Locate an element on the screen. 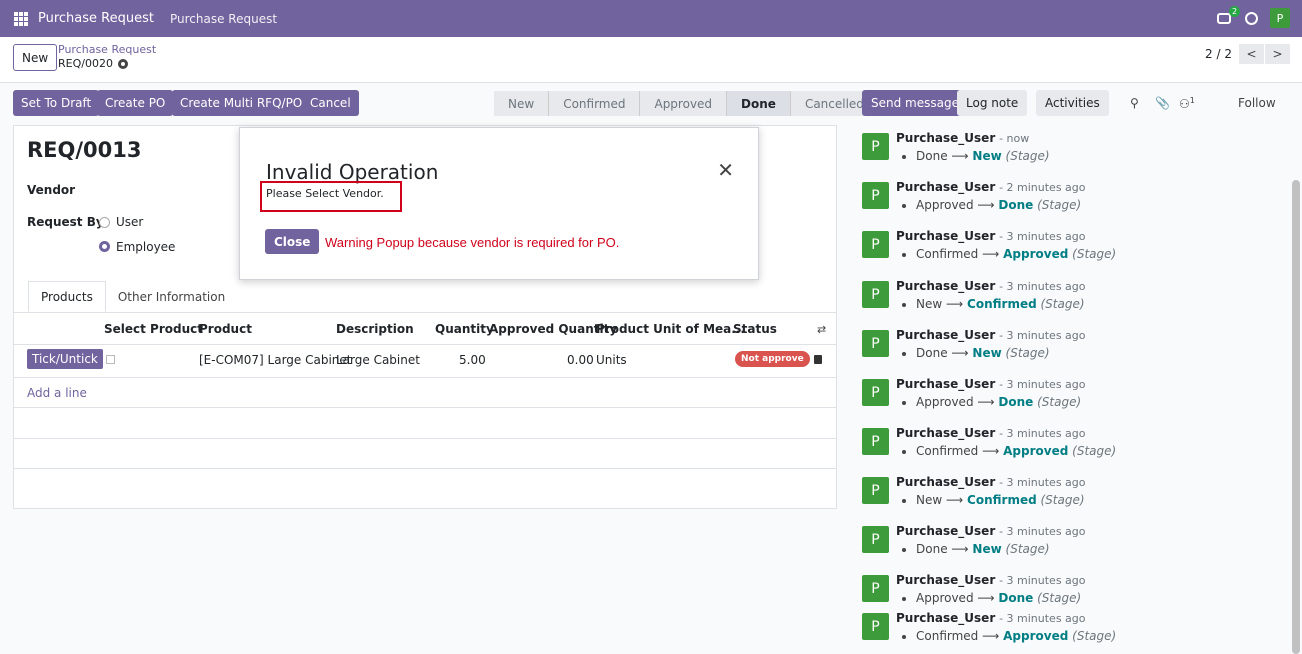  close-button: Close is located at coordinates (292, 241).